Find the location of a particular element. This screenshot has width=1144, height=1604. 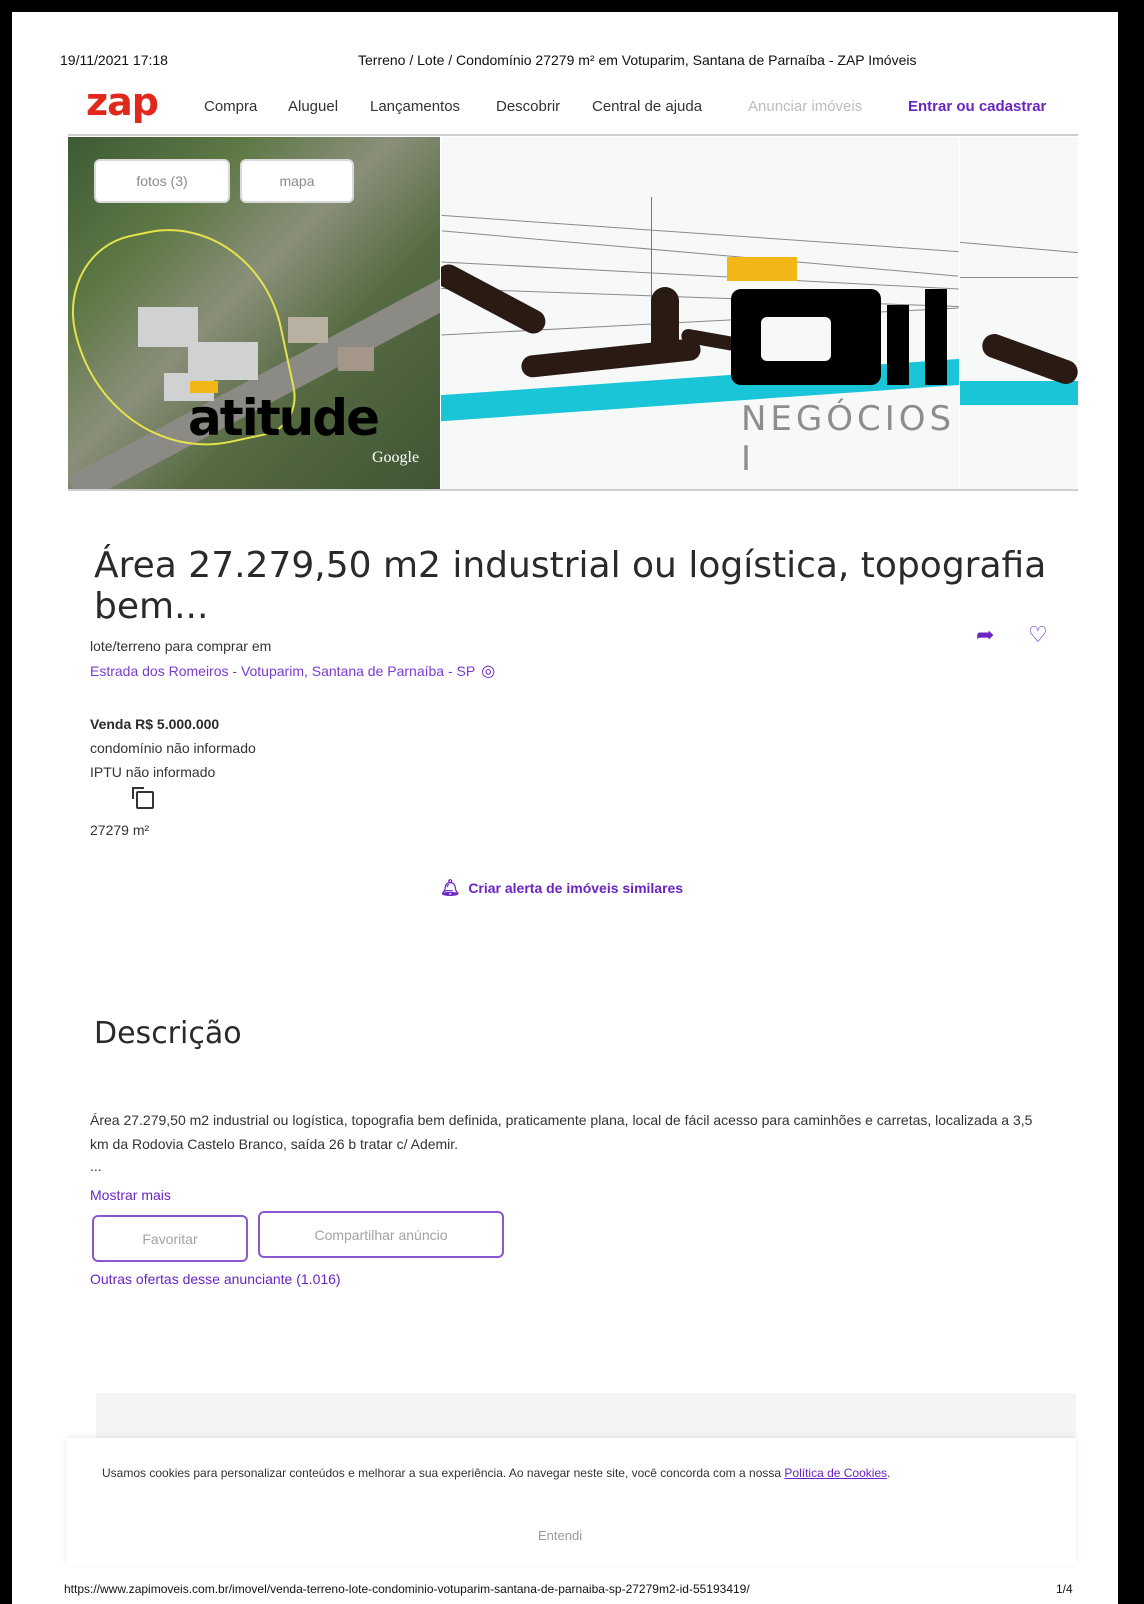

photos-button: fotos (3) is located at coordinates (162, 181).